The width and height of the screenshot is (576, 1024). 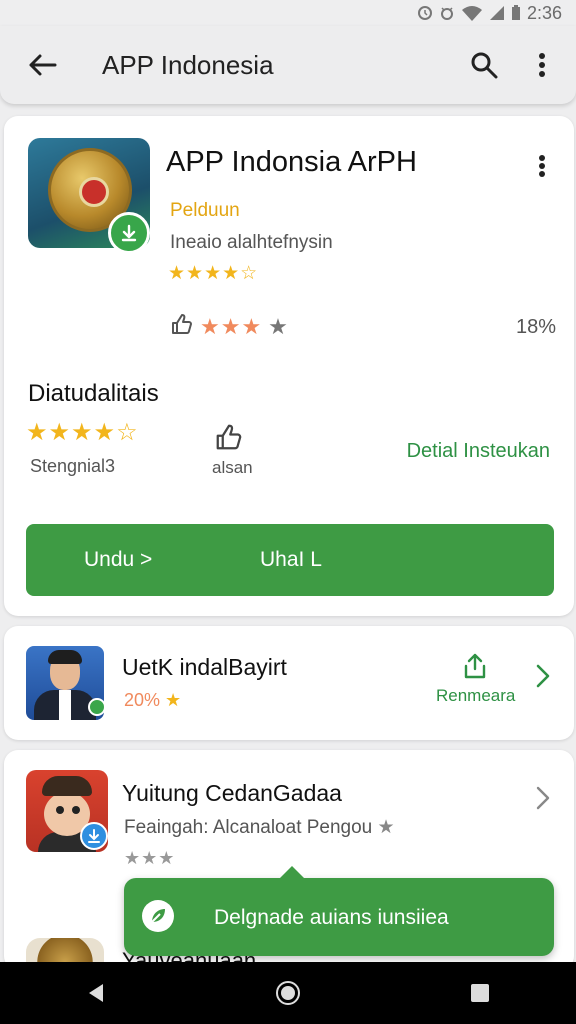 I want to click on list-item: UetK indalBayirt 20% ★ Renmeara, so click(x=289, y=683).